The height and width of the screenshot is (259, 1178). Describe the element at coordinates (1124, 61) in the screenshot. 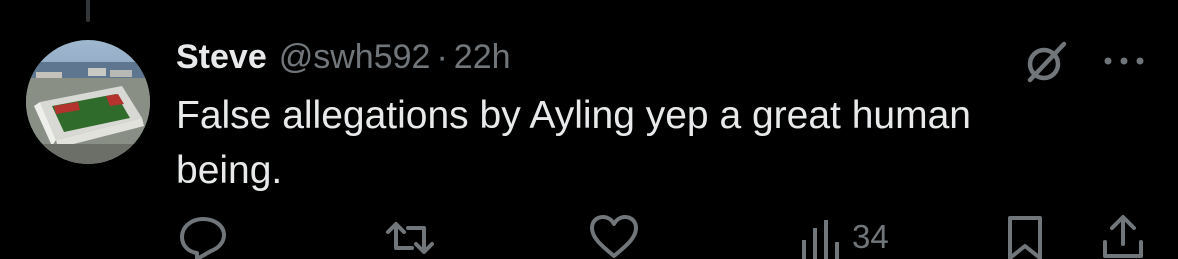

I see `more-icon` at that location.